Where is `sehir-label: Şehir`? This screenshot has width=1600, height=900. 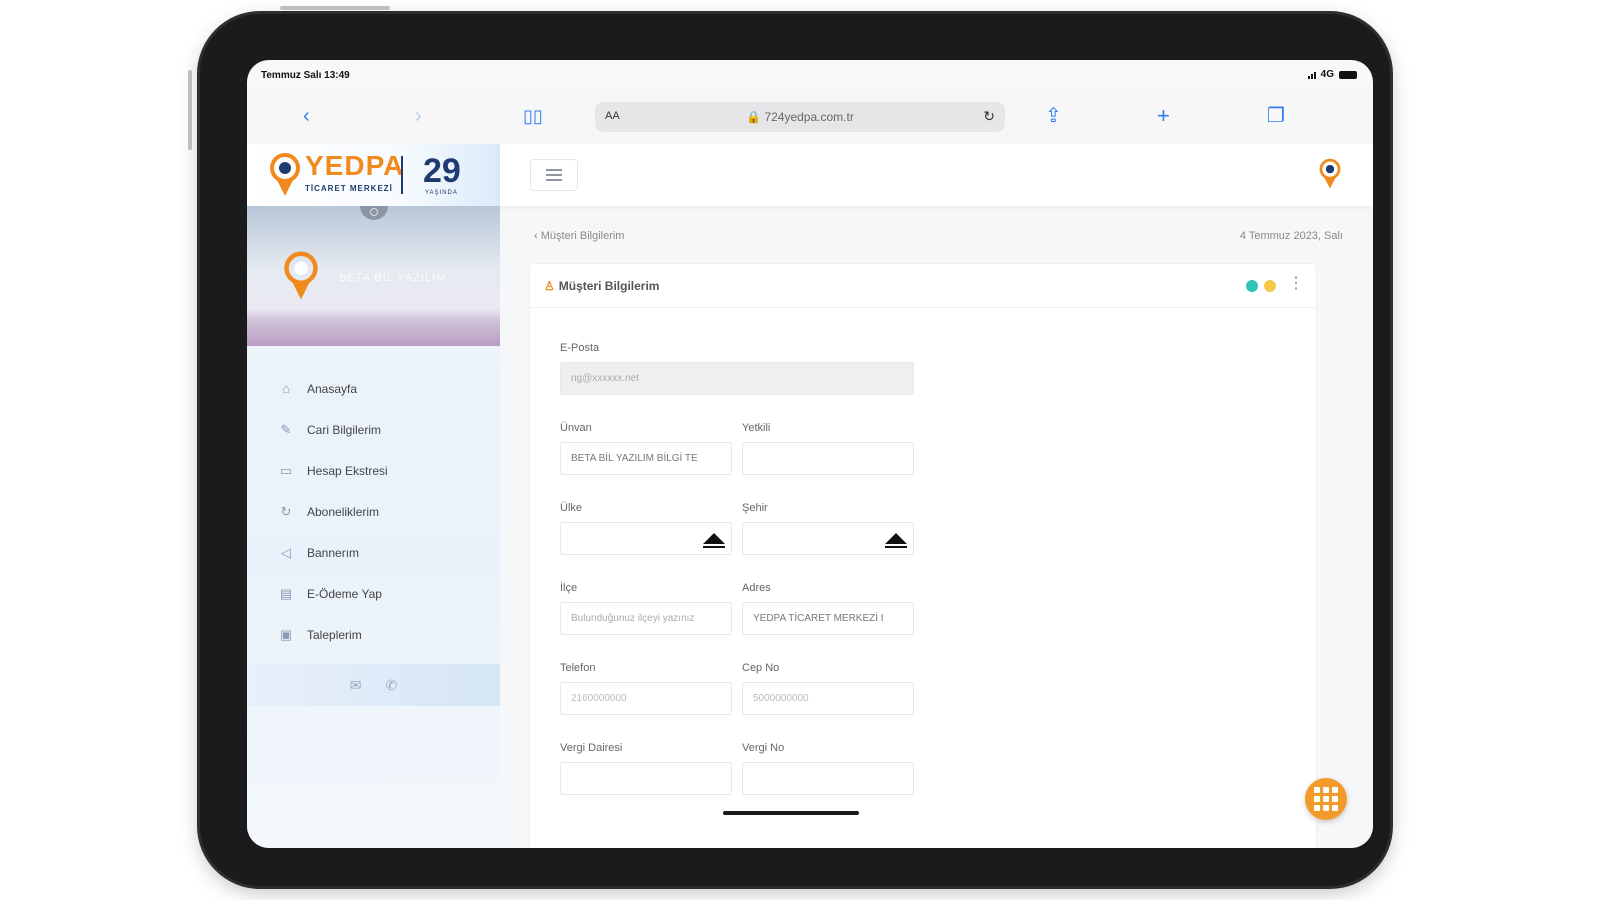 sehir-label: Şehir is located at coordinates (755, 508).